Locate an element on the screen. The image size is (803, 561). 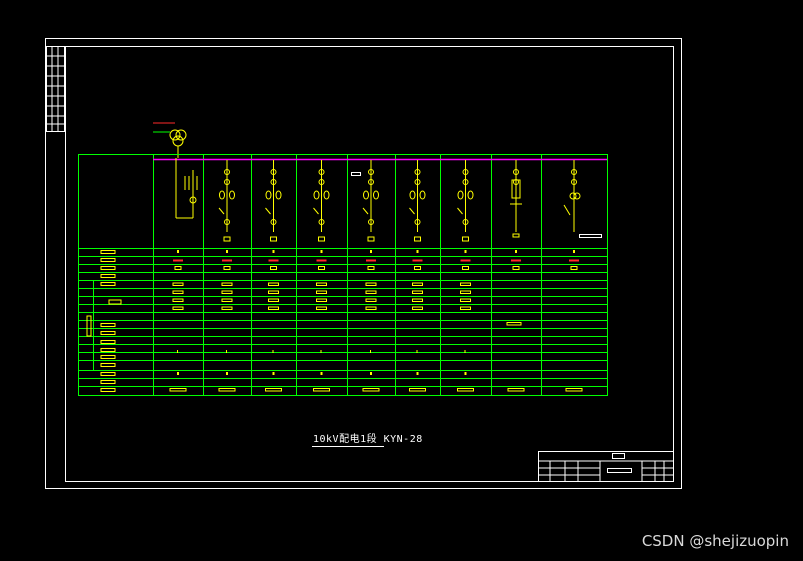
drawing-title: 10kV配电1段 KYN-28 is located at coordinates (368, 439).